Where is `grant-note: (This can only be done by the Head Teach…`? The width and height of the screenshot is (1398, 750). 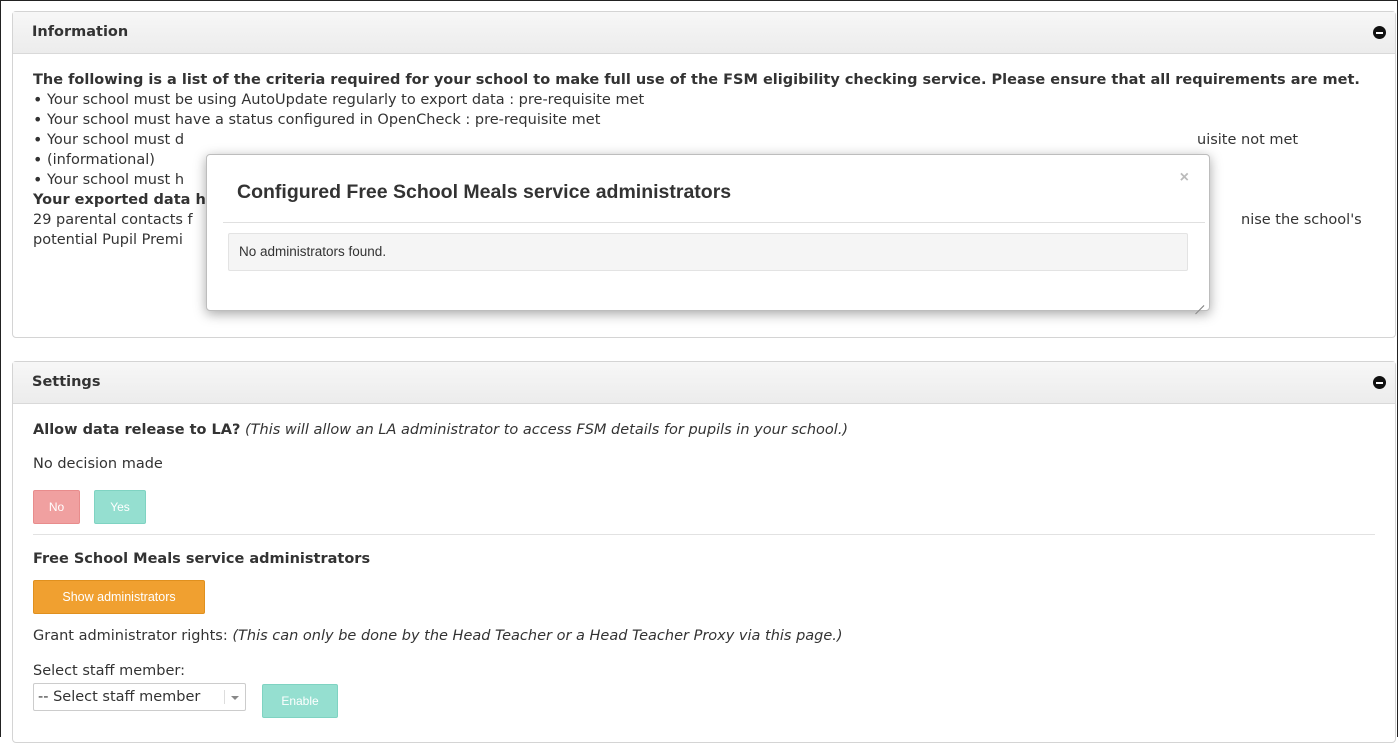 grant-note: (This can only be done by the Head Teach… is located at coordinates (537, 636).